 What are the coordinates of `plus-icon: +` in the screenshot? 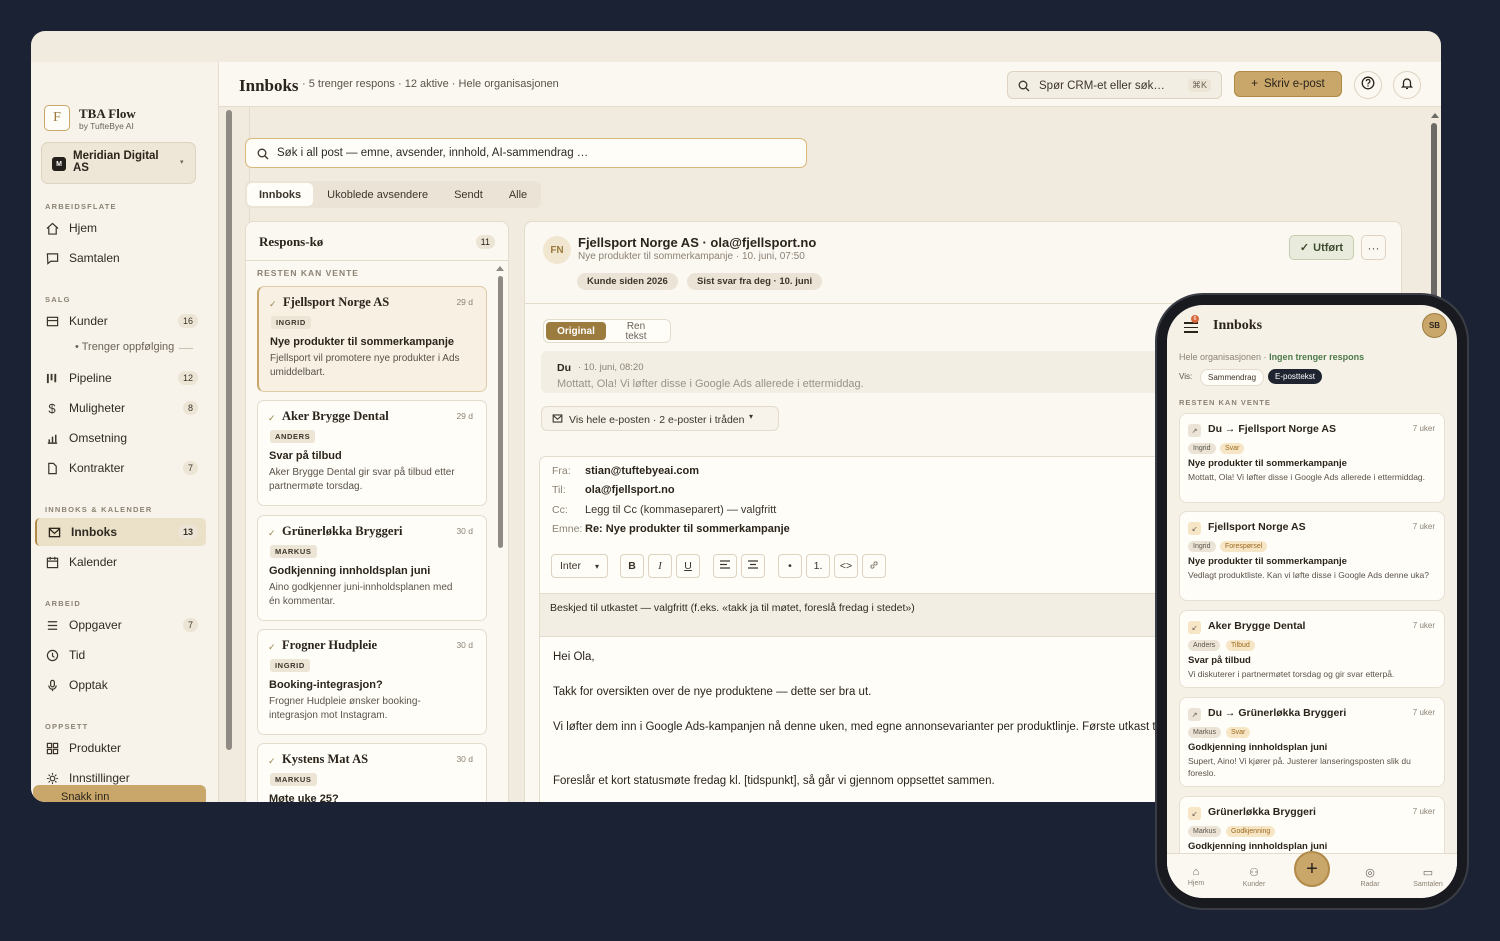 It's located at (1312, 868).